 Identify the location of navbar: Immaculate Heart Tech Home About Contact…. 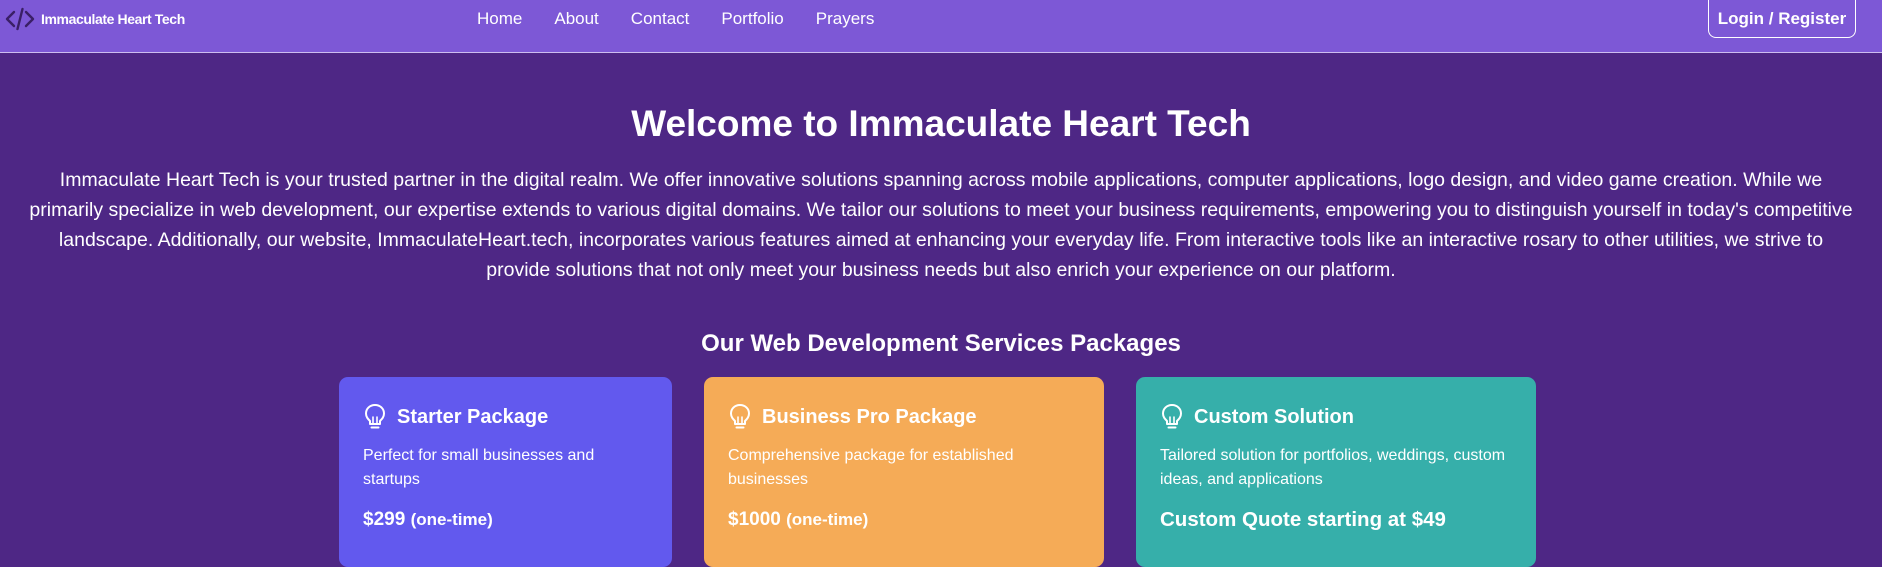
(941, 26).